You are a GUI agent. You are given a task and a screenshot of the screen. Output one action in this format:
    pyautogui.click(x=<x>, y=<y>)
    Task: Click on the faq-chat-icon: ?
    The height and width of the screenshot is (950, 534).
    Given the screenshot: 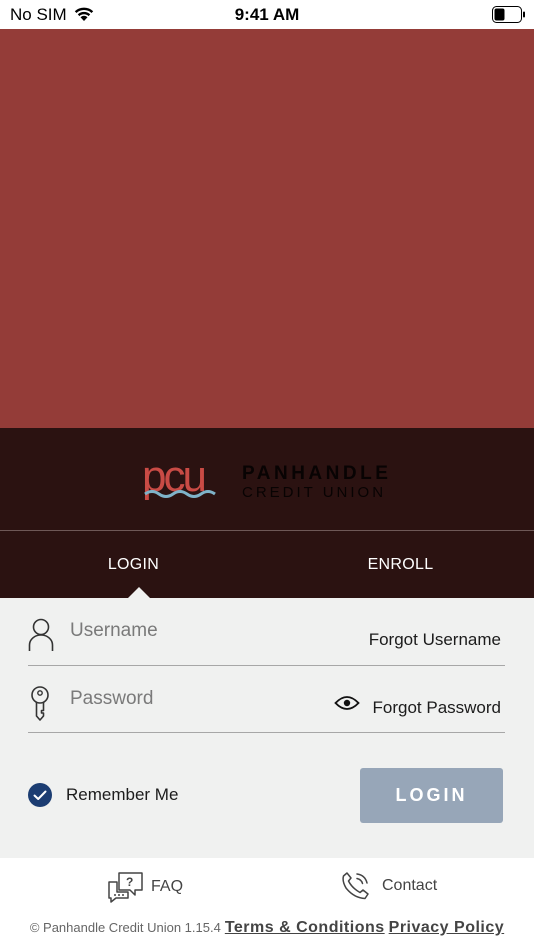 What is the action you would take?
    pyautogui.click(x=125, y=887)
    